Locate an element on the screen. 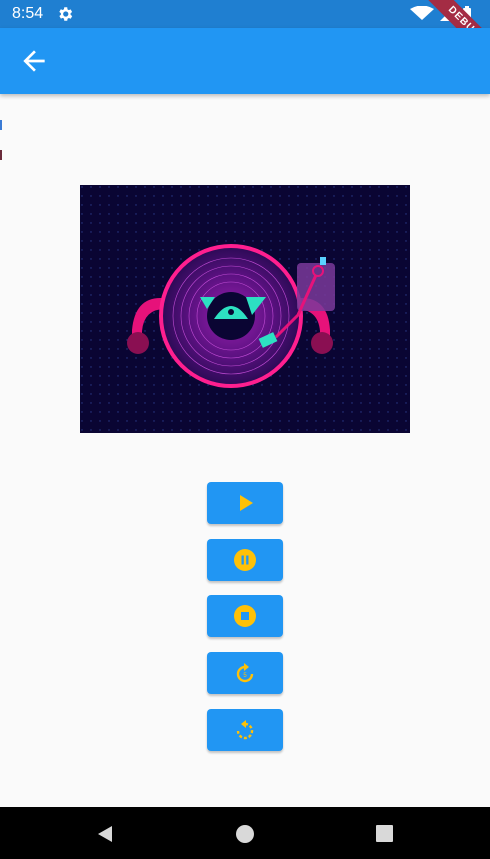 This screenshot has width=490, height=859. app-bar is located at coordinates (245, 61).